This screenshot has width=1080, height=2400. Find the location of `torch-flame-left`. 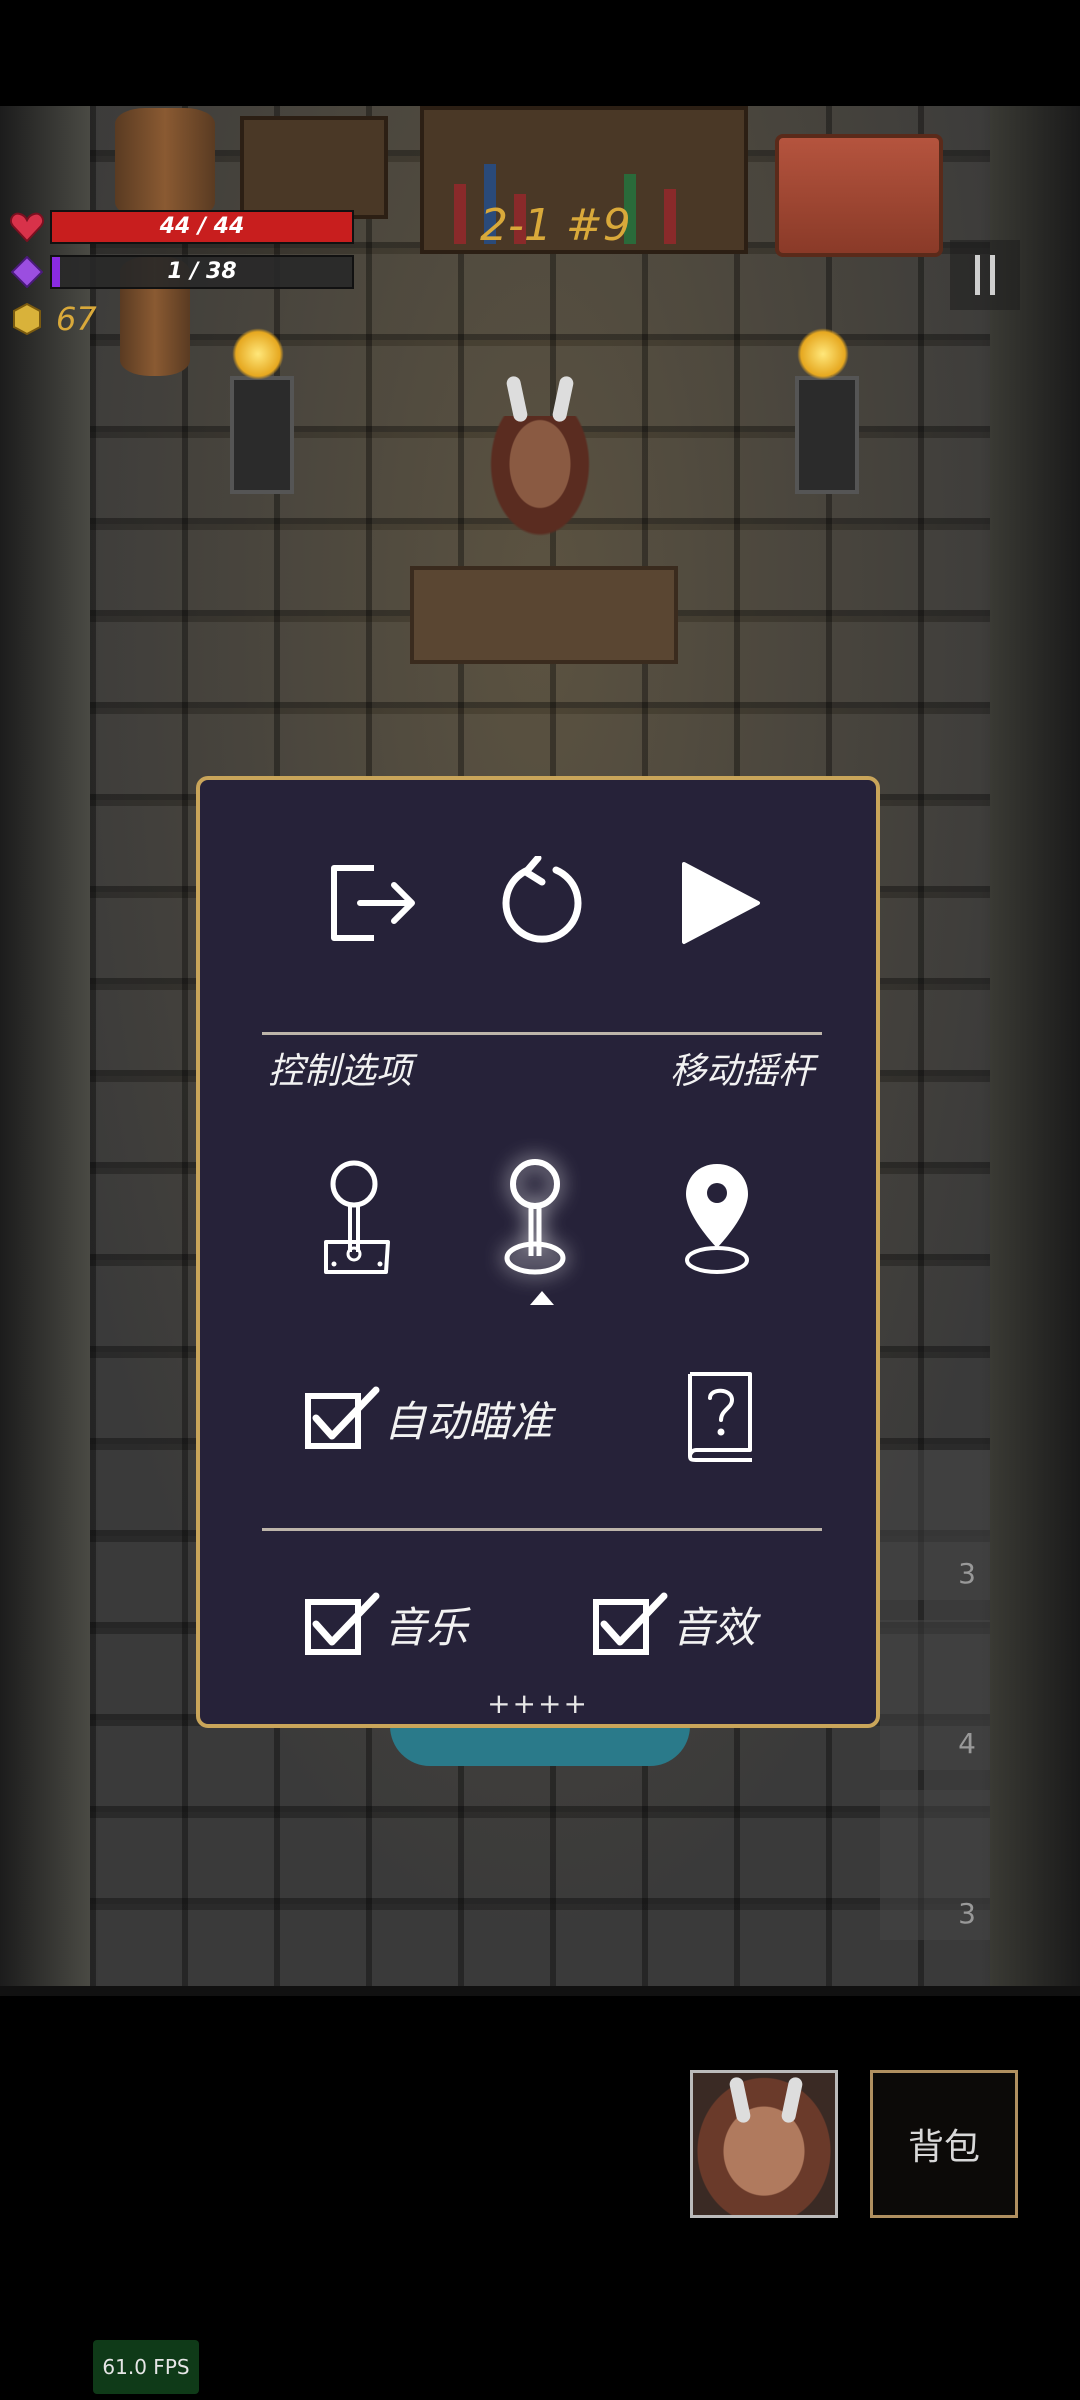

torch-flame-left is located at coordinates (258, 354).